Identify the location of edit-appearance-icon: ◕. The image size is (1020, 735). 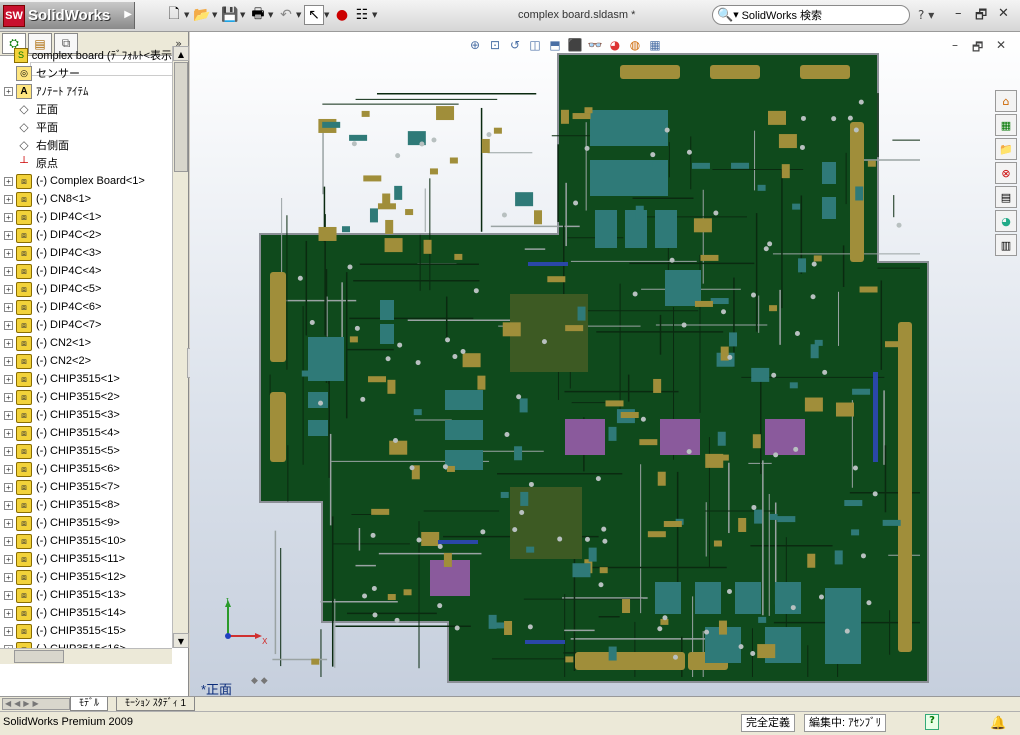
(615, 45).